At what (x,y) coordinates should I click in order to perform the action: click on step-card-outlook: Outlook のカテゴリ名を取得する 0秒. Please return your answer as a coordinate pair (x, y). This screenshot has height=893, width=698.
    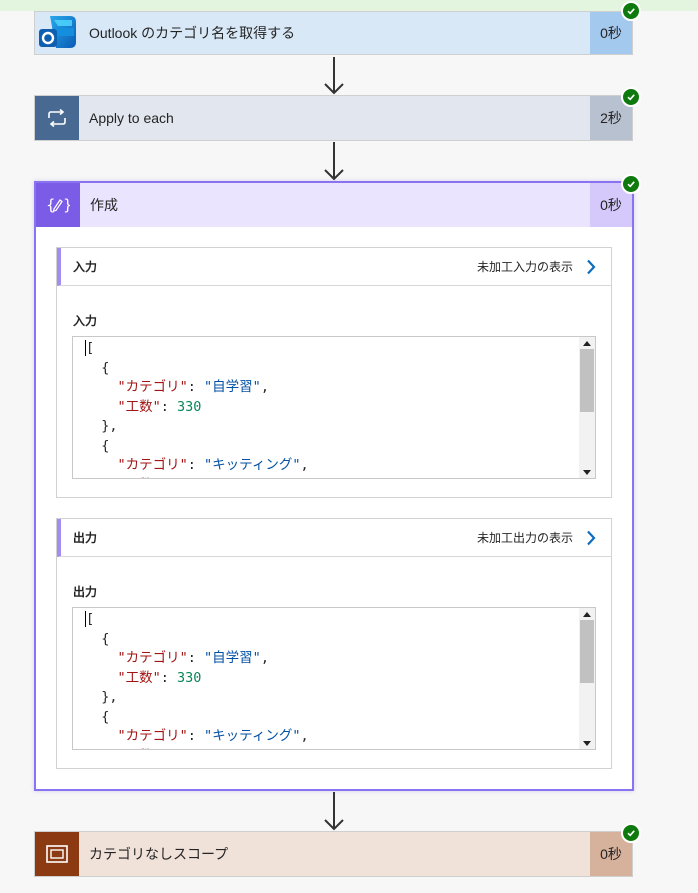
    Looking at the image, I should click on (333, 33).